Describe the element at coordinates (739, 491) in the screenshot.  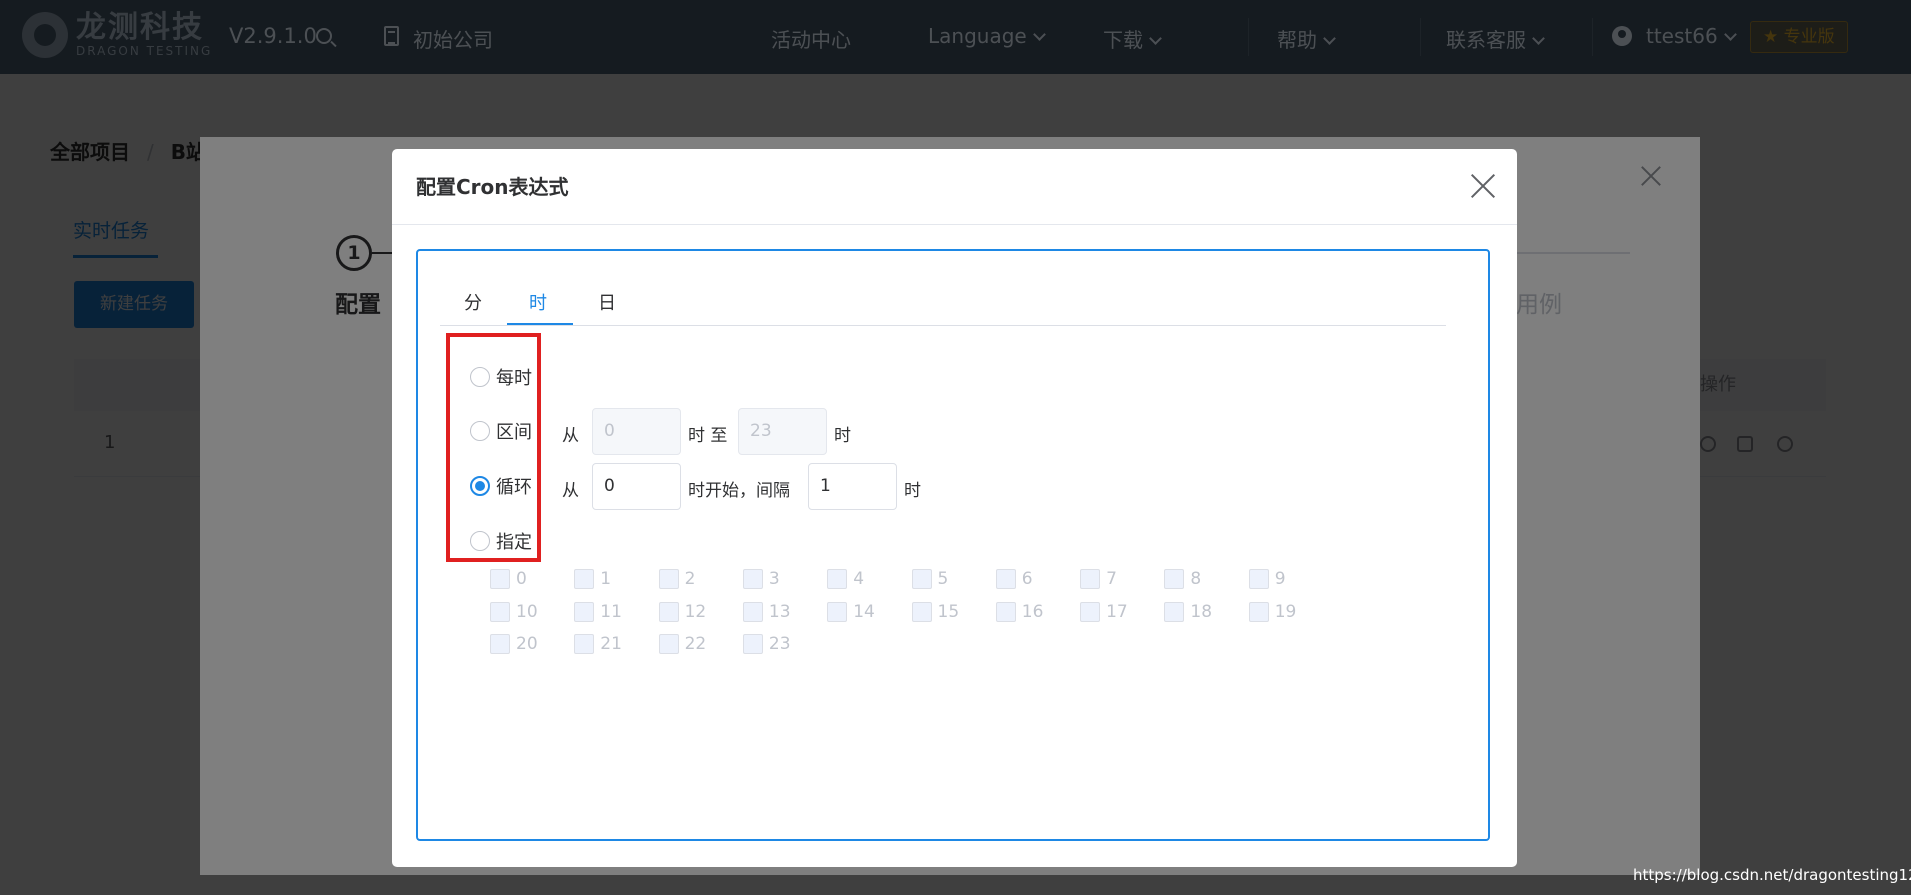
I see `cycle-mid-label: 时开始，间隔` at that location.